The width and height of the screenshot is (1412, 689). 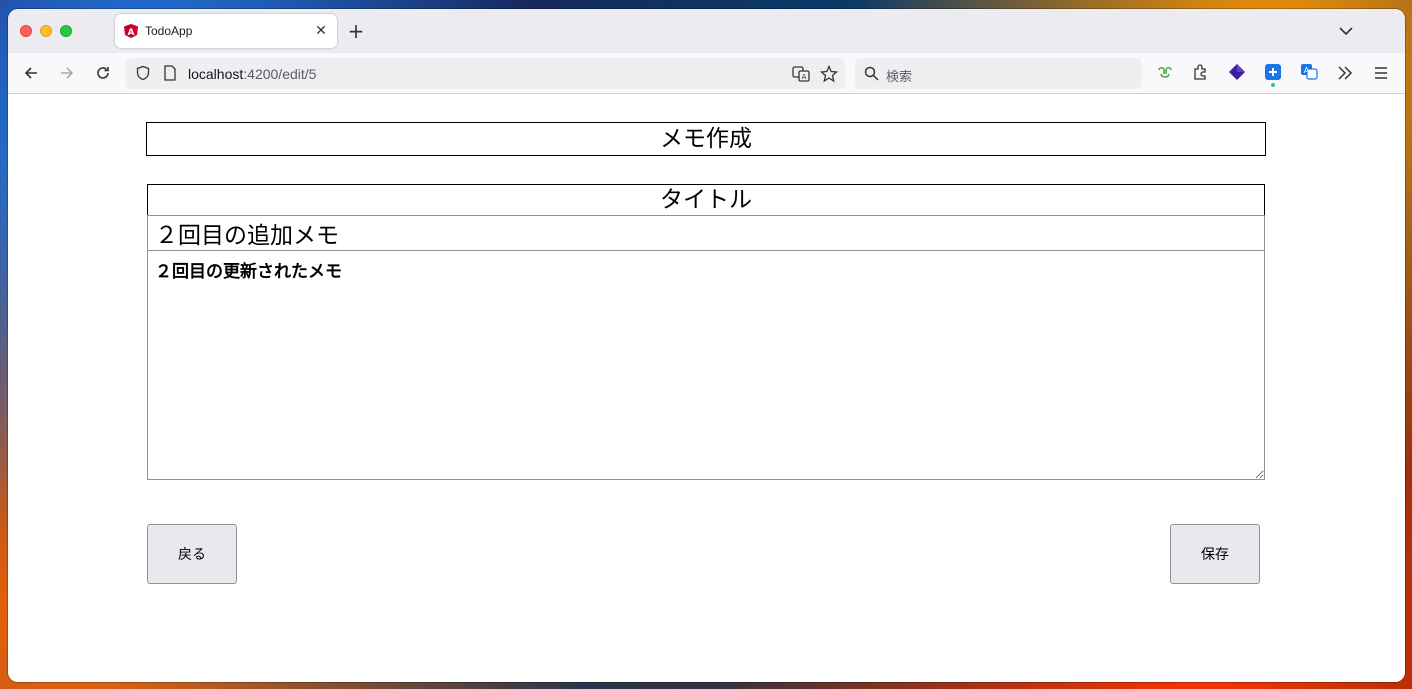 What do you see at coordinates (1273, 85) in the screenshot?
I see `active-dot` at bounding box center [1273, 85].